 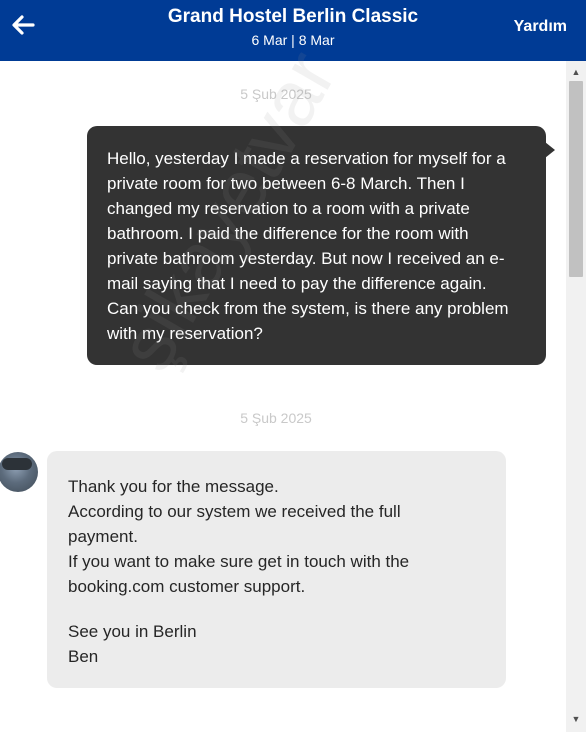 What do you see at coordinates (576, 179) in the screenshot?
I see `scrollbar-thumb` at bounding box center [576, 179].